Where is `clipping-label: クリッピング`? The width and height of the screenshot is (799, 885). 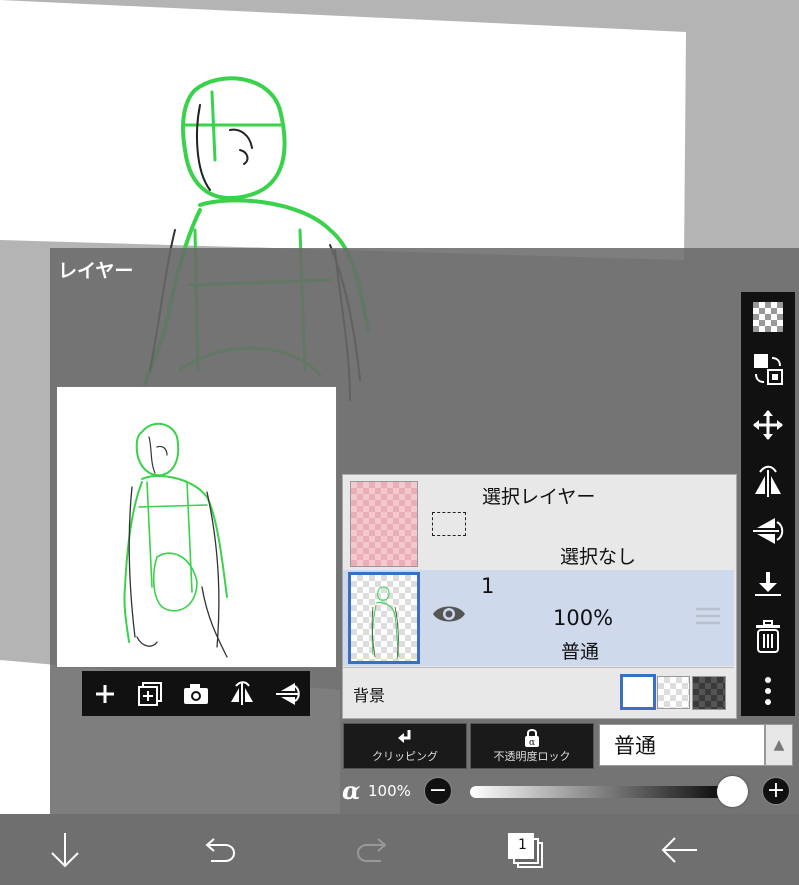 clipping-label: クリッピング is located at coordinates (405, 756).